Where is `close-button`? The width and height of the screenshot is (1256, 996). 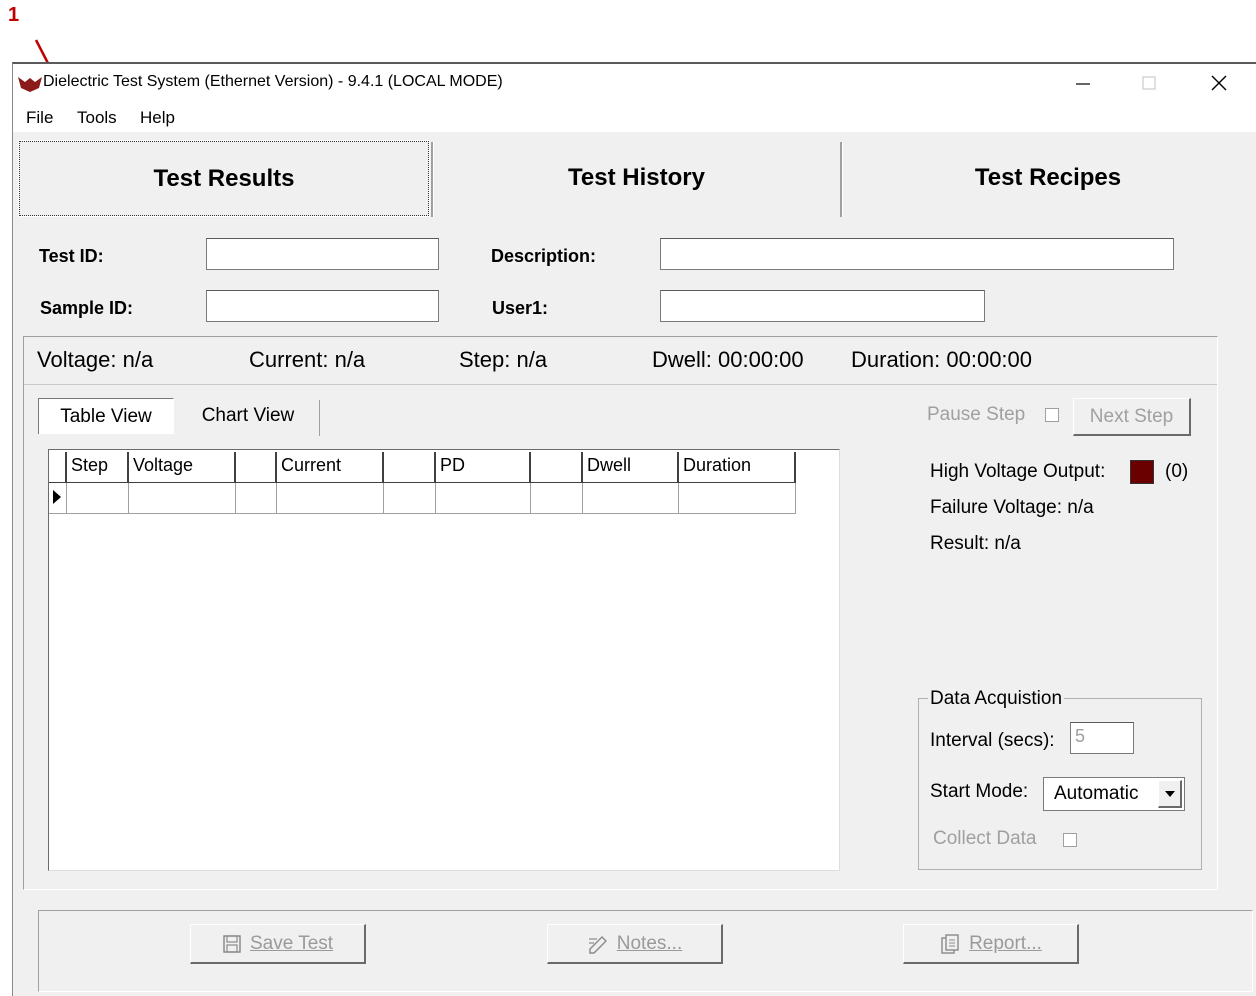 close-button is located at coordinates (1219, 83).